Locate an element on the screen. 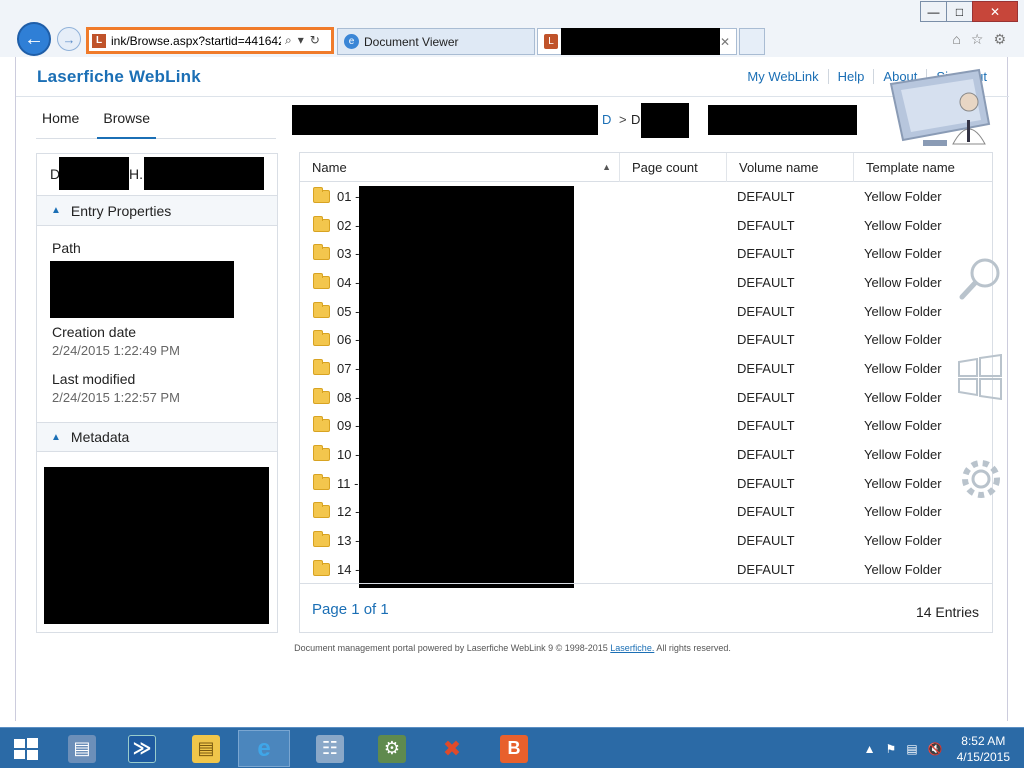  redacted-tab-title is located at coordinates (640, 41).